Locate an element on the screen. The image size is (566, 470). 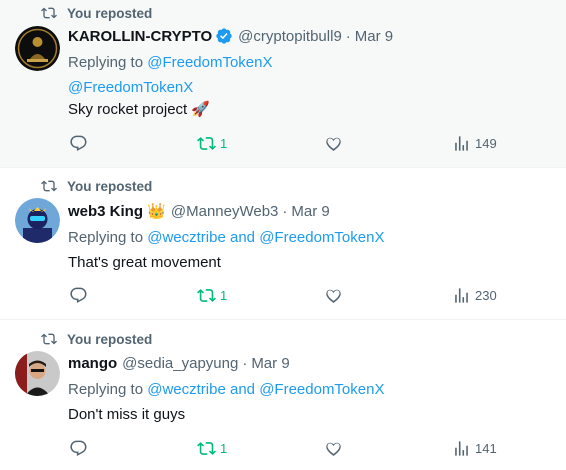
handle: @ManneyWeb3 is located at coordinates (225, 211).